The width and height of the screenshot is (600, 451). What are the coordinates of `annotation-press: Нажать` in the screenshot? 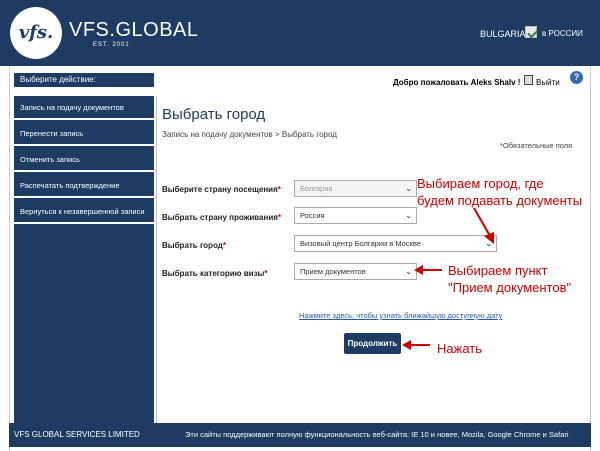 It's located at (459, 348).